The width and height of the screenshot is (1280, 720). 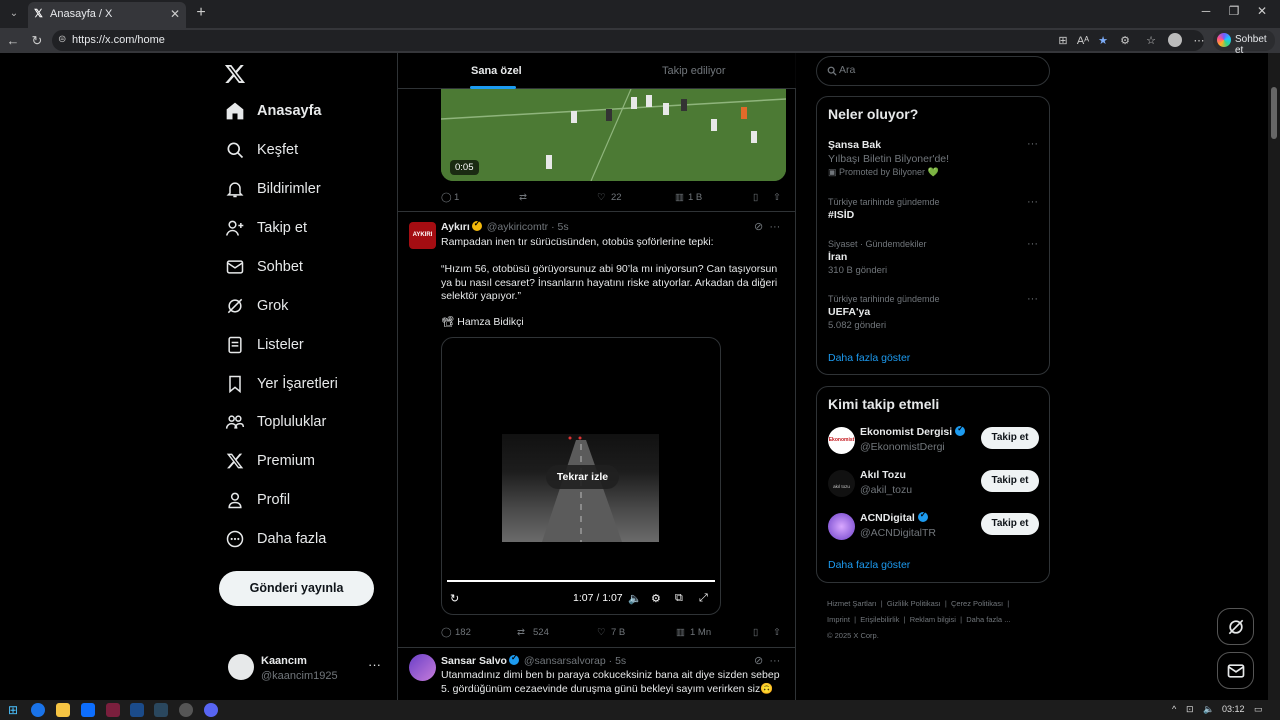 What do you see at coordinates (977, 603) in the screenshot?
I see `footer-link: Çerez Politikası` at bounding box center [977, 603].